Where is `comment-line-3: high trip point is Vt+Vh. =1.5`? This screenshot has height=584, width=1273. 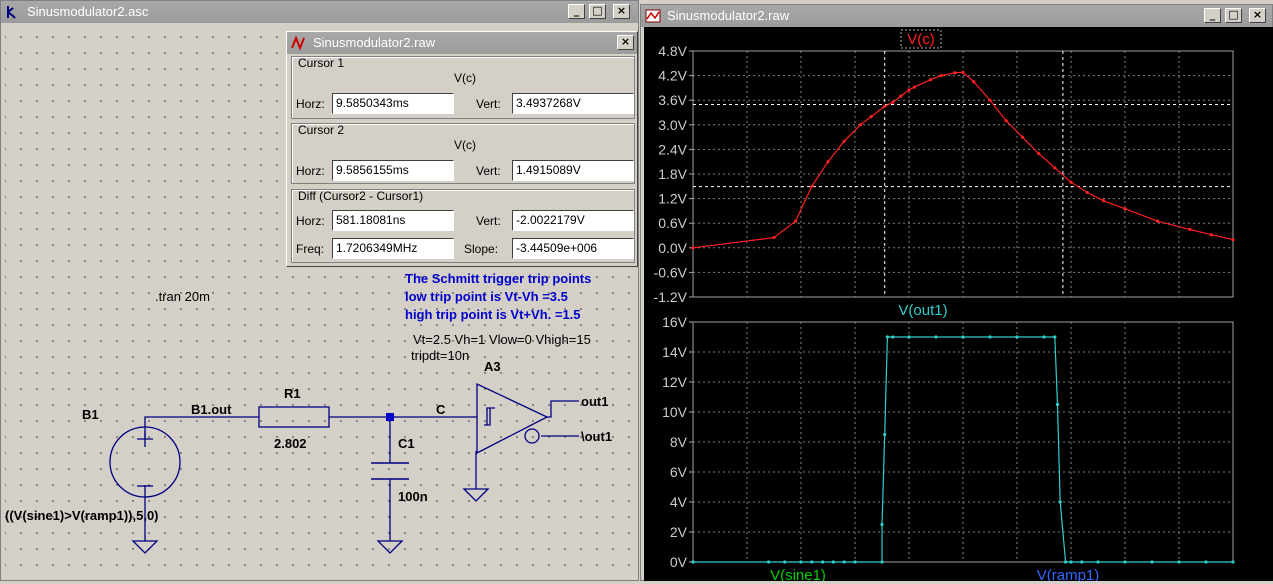
comment-line-3: high trip point is Vt+Vh. =1.5 is located at coordinates (493, 314).